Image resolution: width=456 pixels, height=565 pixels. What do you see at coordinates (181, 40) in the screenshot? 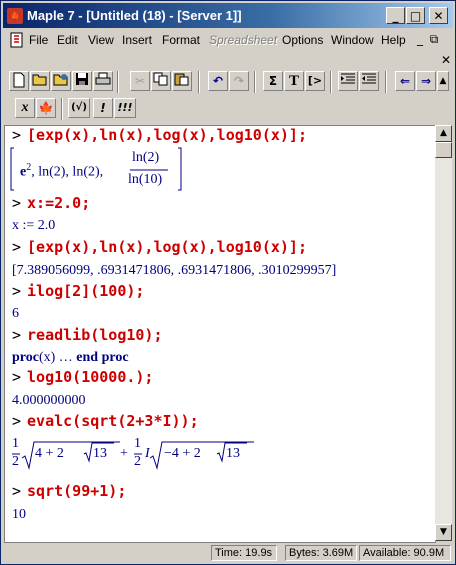
I see `menu-format: Format` at bounding box center [181, 40].